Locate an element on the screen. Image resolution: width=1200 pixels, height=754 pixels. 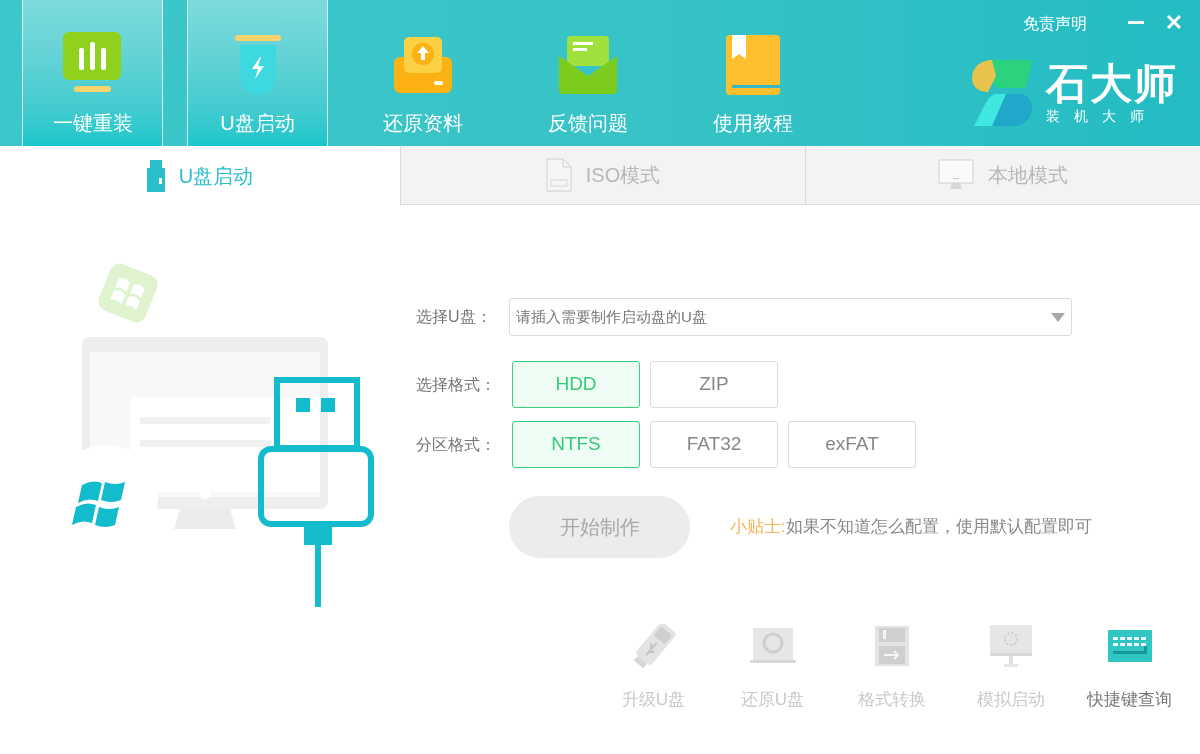
drive-dropdown: 请插入需要制作启动盘的U盘 is located at coordinates (790, 317).